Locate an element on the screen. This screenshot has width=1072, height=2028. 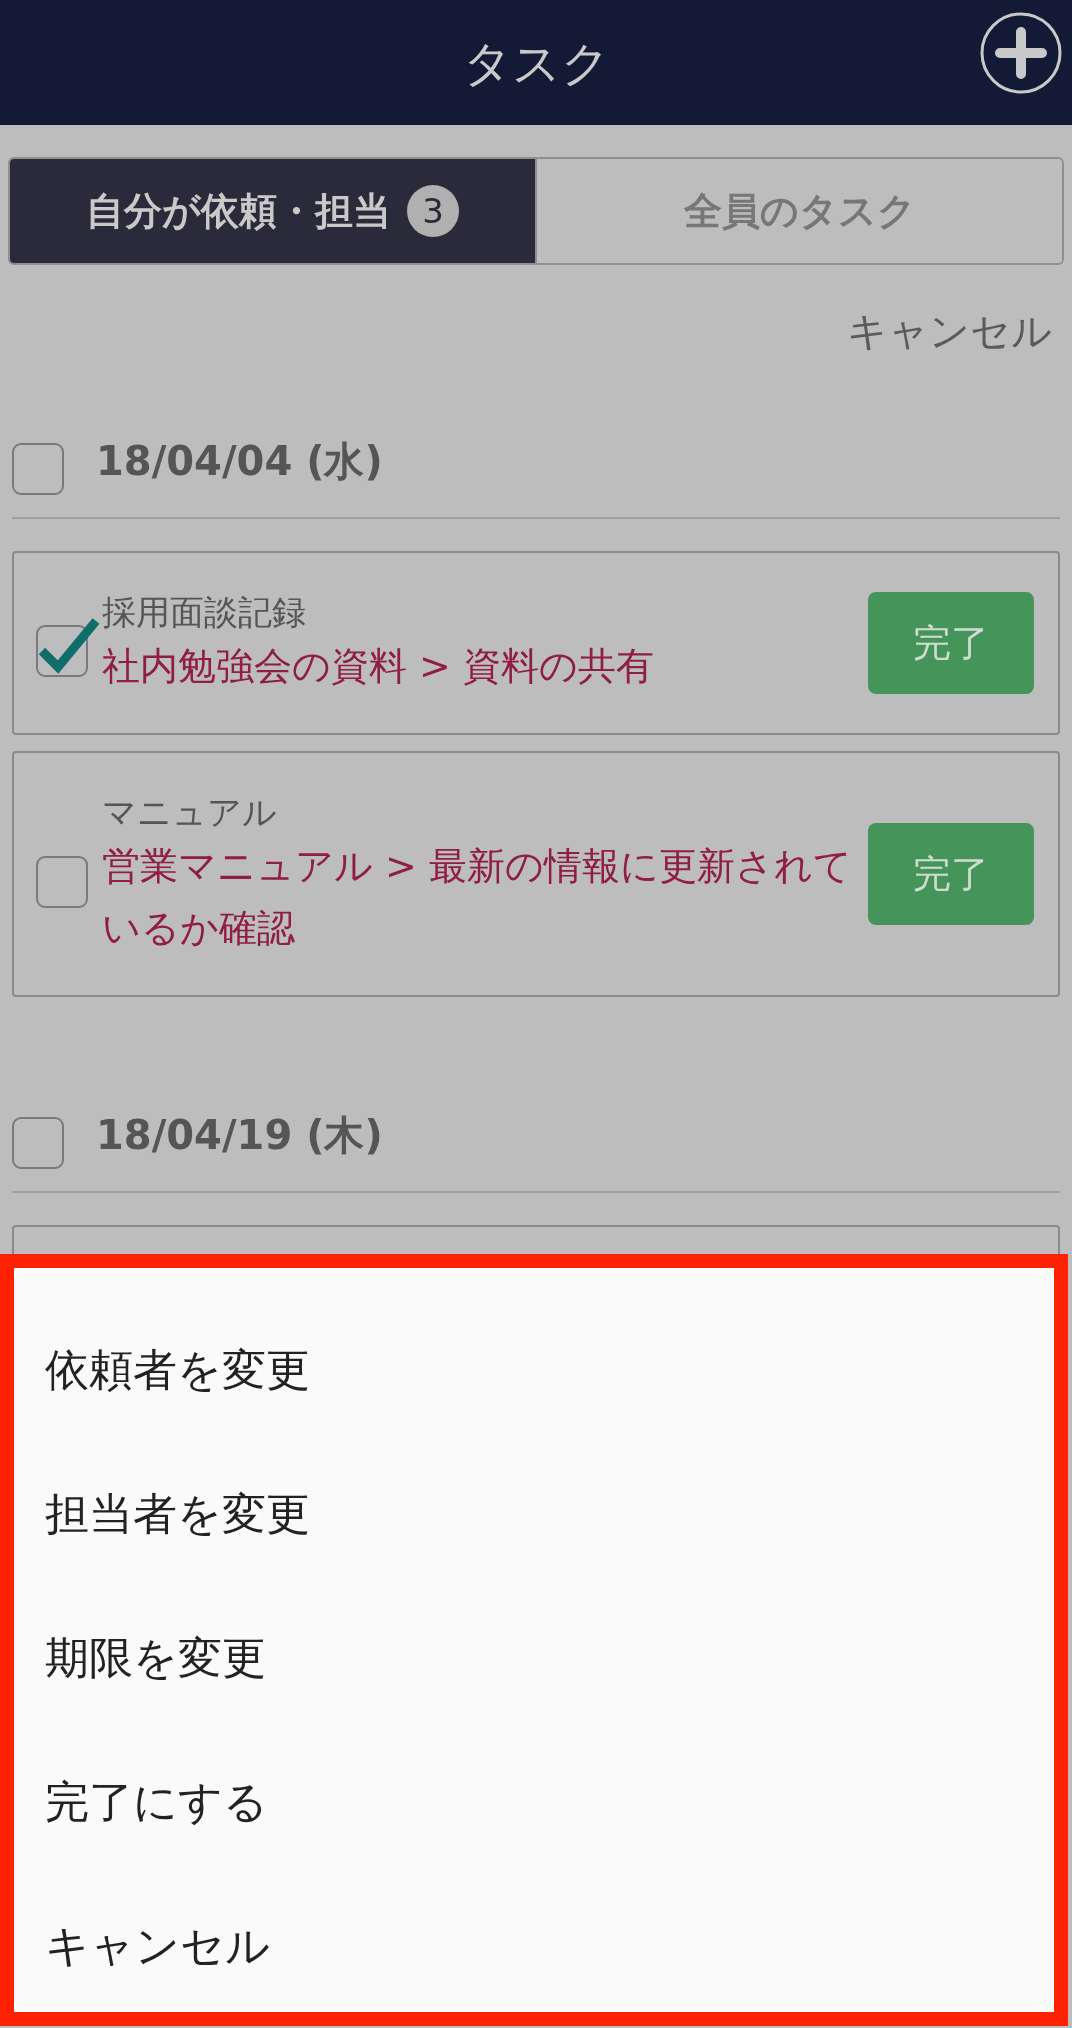
menu-item: キャンセル is located at coordinates (157, 1946).